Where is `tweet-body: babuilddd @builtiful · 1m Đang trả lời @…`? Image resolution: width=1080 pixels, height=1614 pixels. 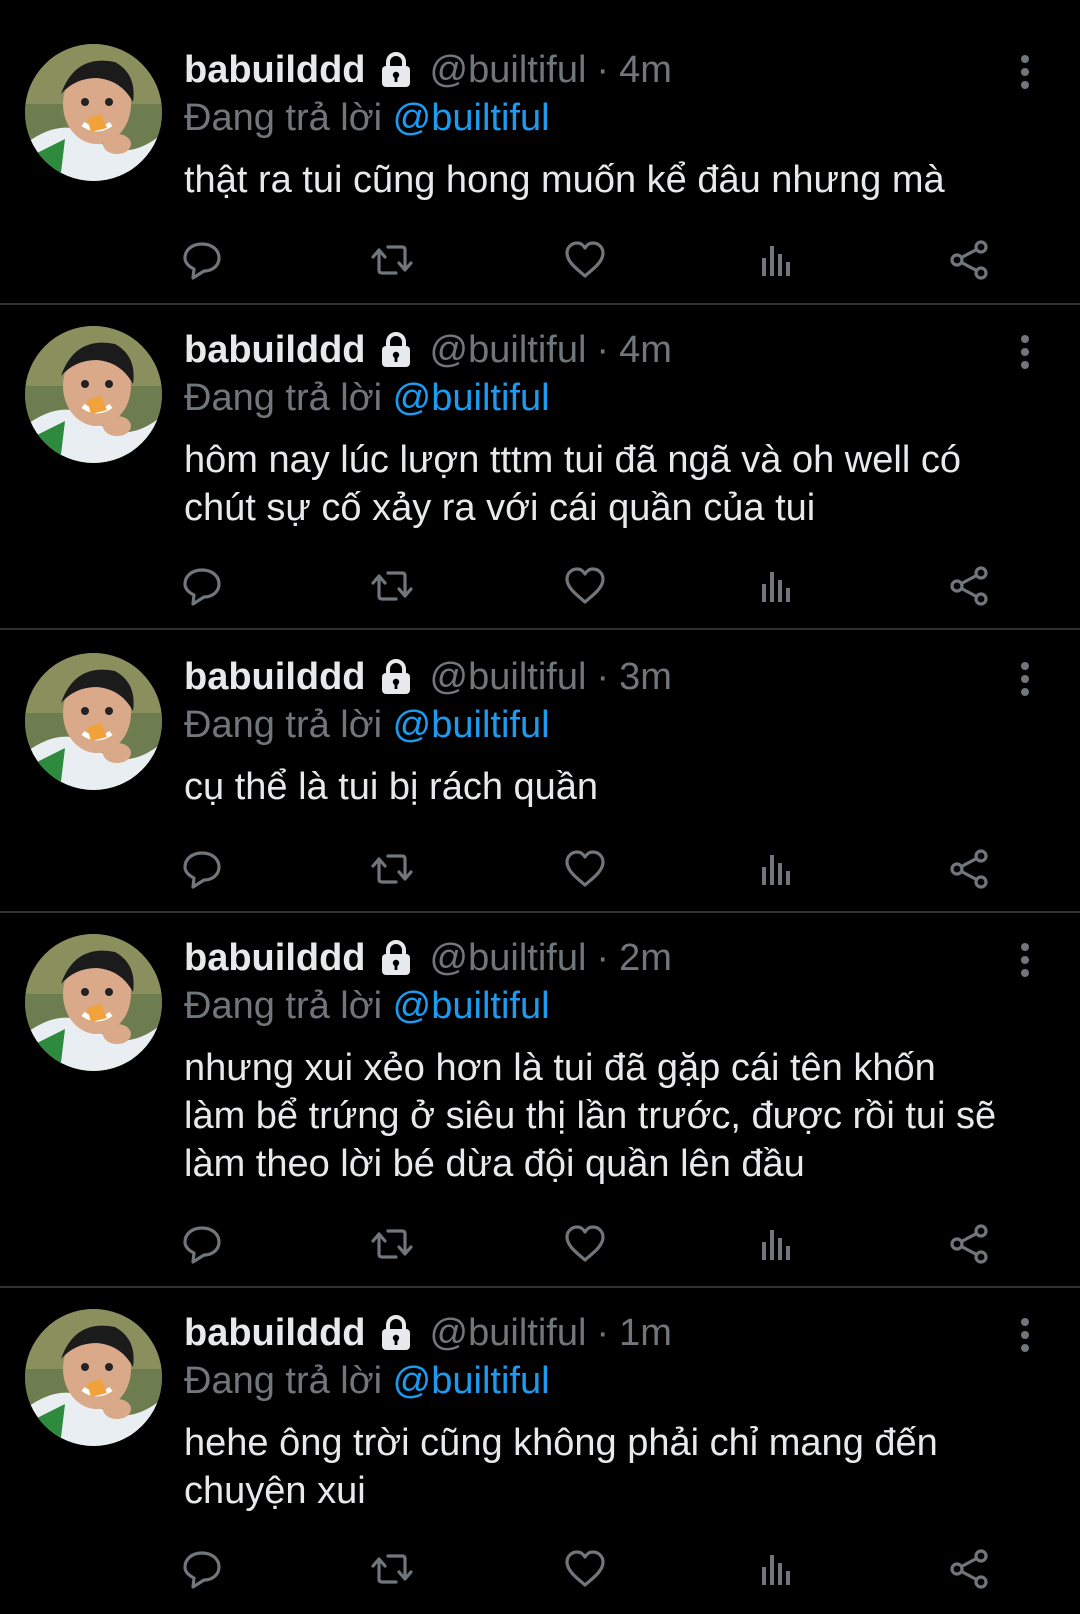
tweet-body: babuilddd @builtiful · 1m Đang trả lời @… is located at coordinates (602, 1412).